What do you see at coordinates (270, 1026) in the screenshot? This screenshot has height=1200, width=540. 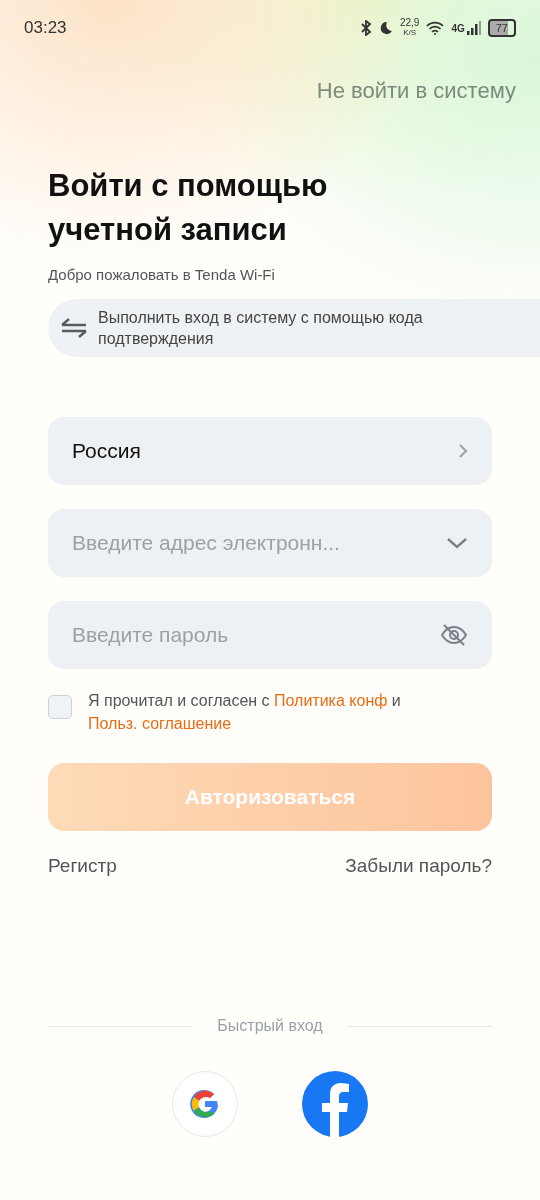 I see `quick-login-label: Быстрый вход` at bounding box center [270, 1026].